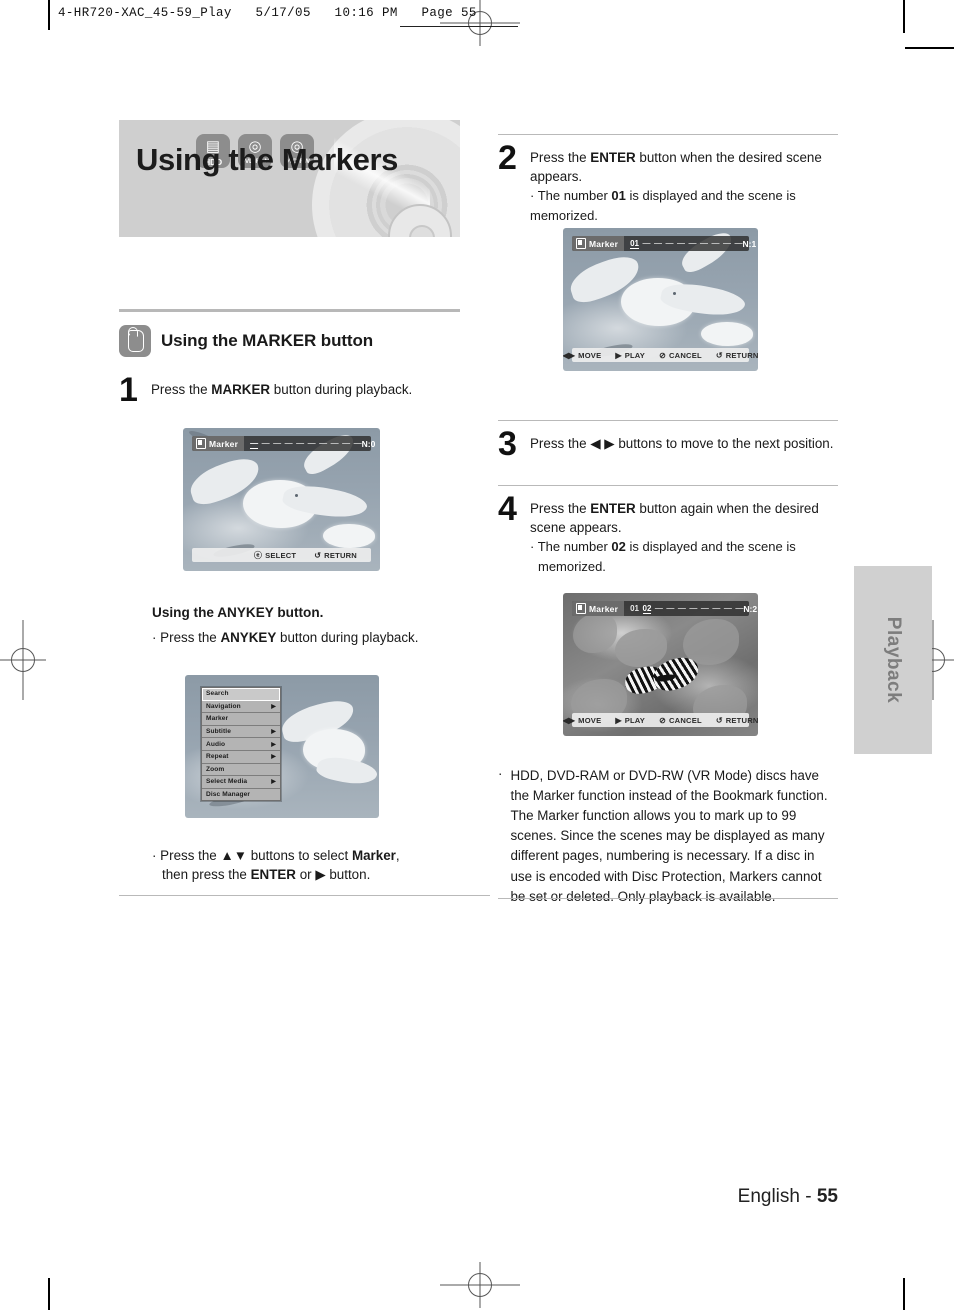  I want to click on osd-action-select: ⓔ SELECT, so click(275, 555).